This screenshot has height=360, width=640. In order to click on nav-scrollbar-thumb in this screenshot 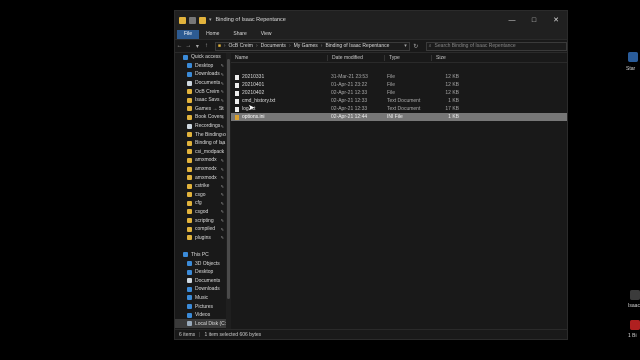, I will do `click(228, 179)`.